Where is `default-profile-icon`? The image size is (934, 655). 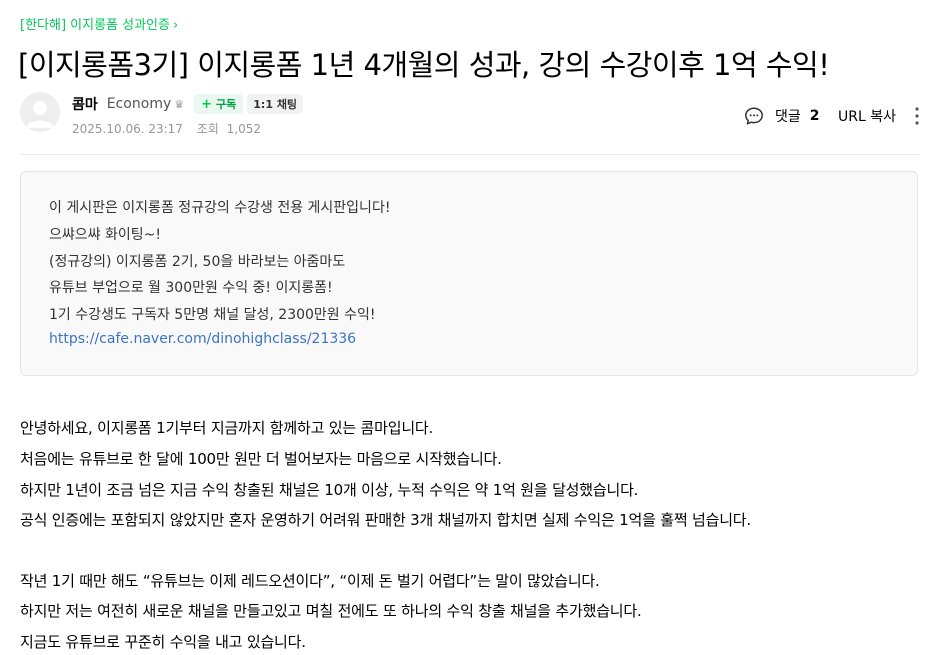 default-profile-icon is located at coordinates (40, 112).